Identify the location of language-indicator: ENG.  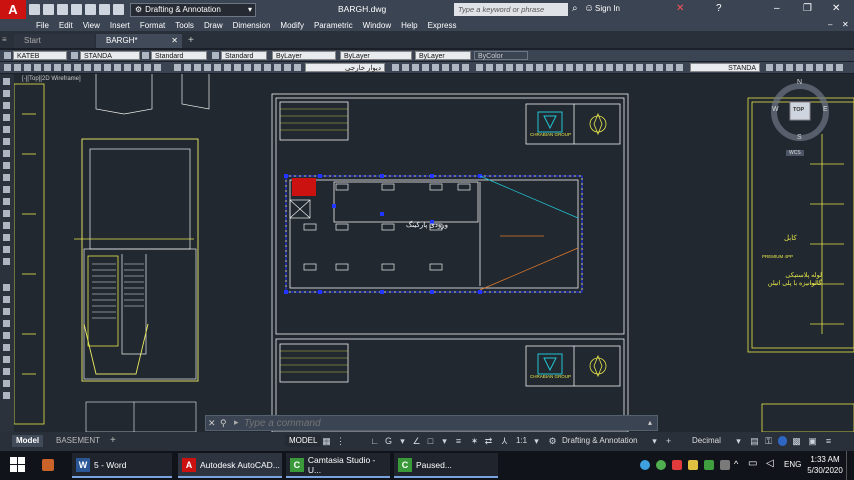
(792, 464).